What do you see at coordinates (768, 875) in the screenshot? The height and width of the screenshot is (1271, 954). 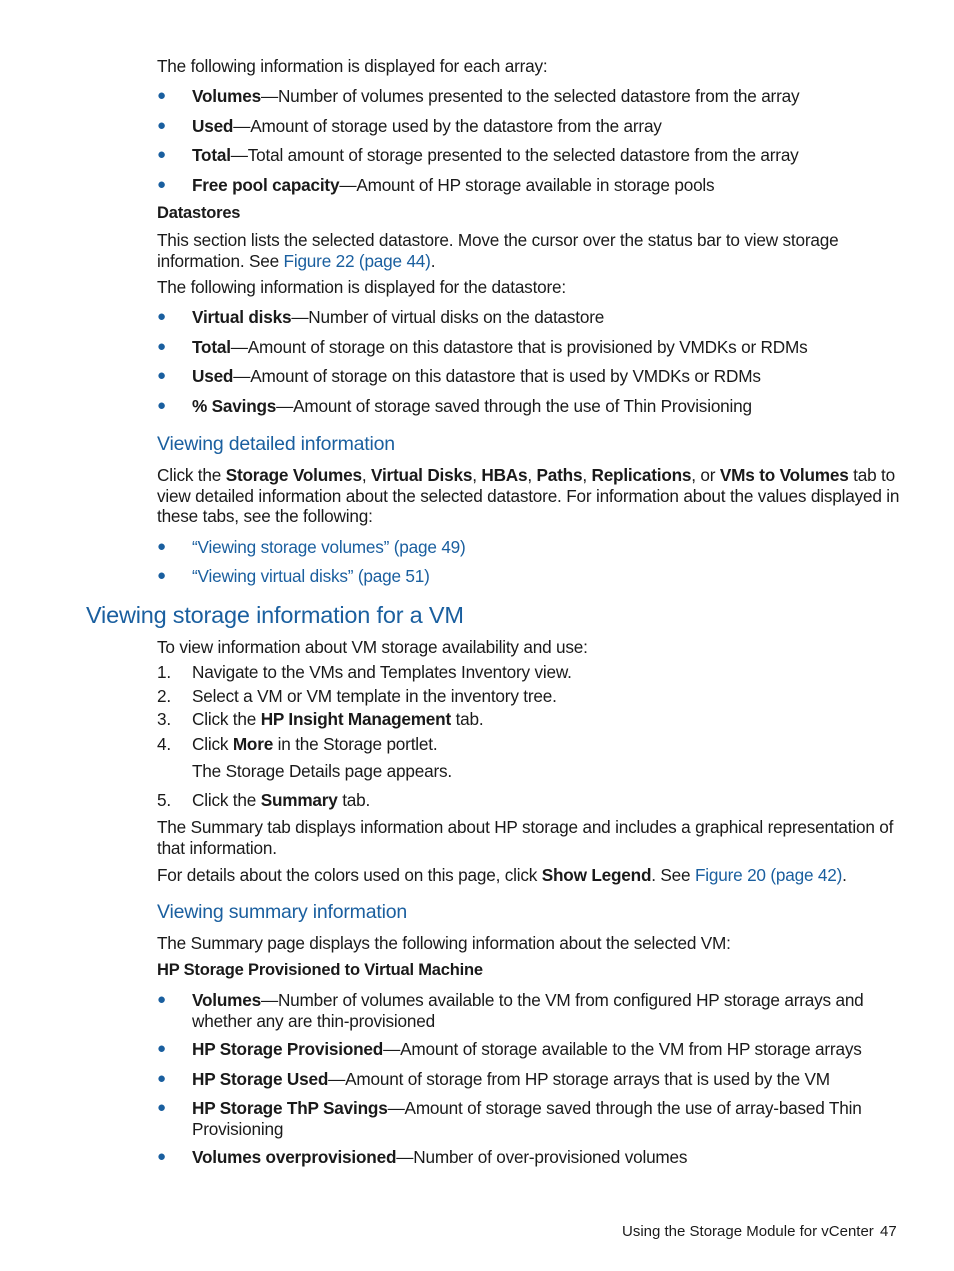 I see `figure-20-link: Figure 20 (page 42)` at bounding box center [768, 875].